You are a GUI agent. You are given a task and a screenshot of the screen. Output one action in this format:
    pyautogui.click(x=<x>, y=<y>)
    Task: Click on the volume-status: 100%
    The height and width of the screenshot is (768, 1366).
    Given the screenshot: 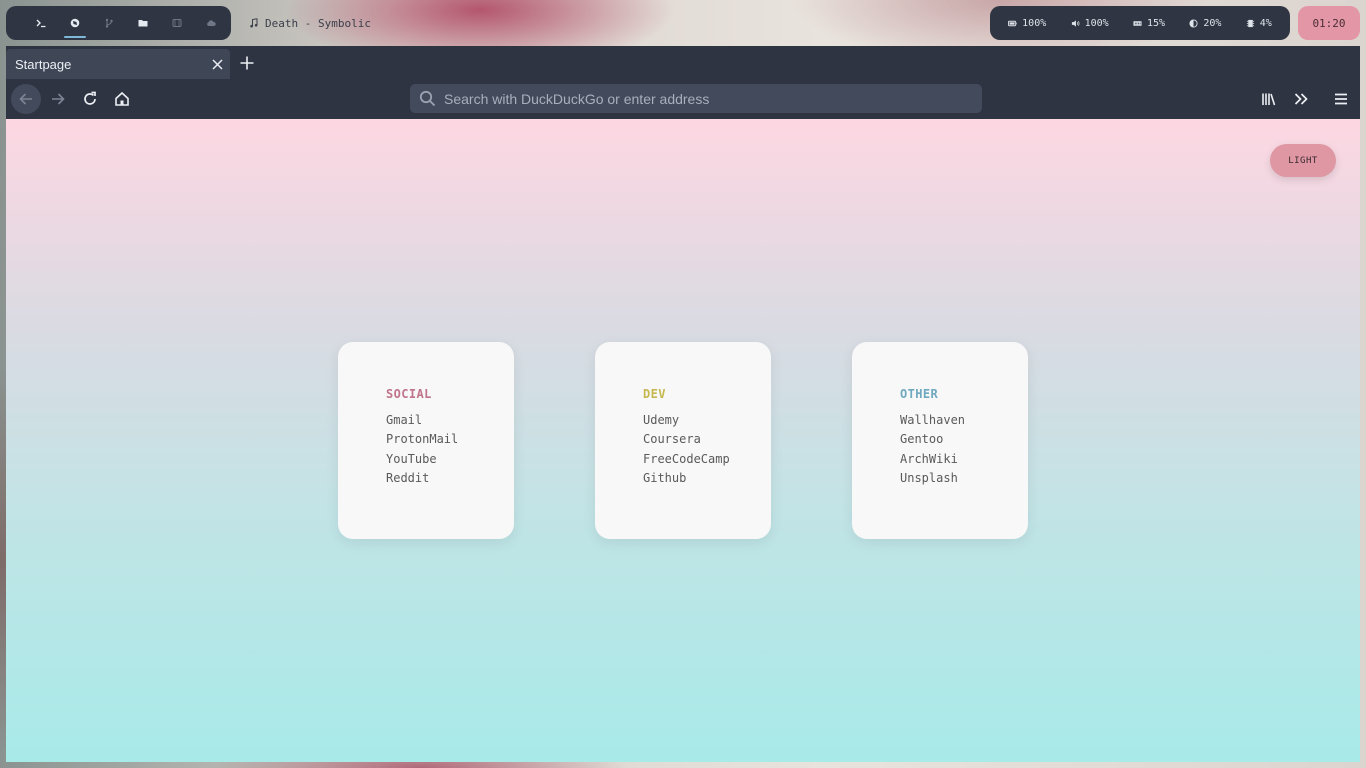 What is the action you would take?
    pyautogui.click(x=1090, y=23)
    